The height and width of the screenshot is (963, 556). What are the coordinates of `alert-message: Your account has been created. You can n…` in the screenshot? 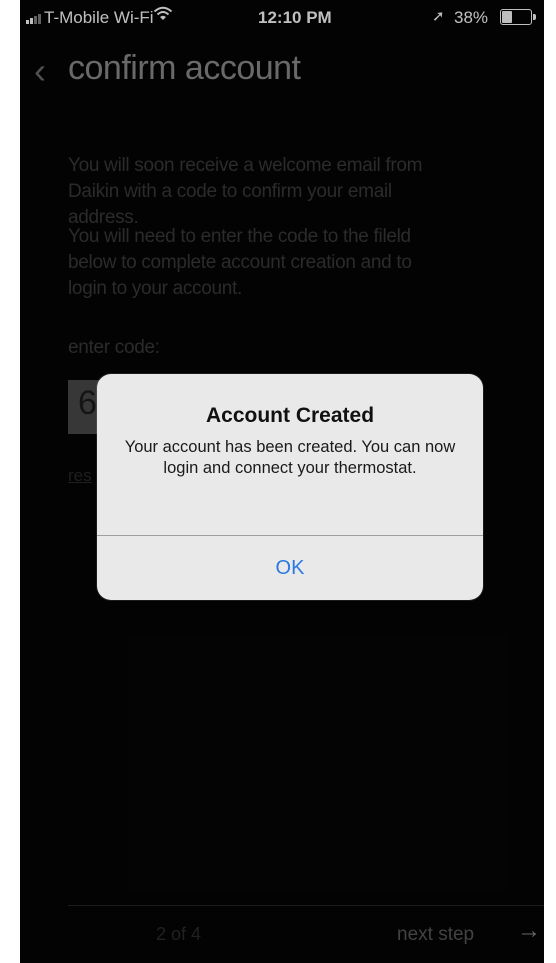 It's located at (290, 457).